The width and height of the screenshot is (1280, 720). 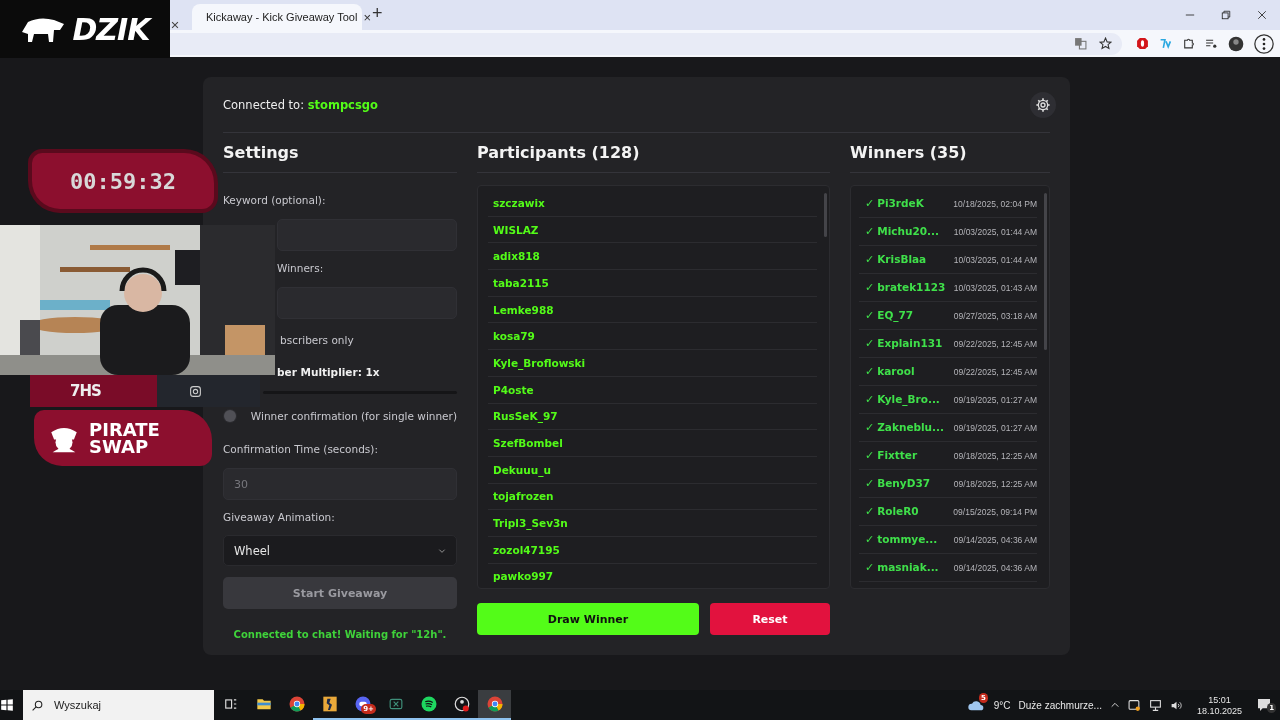 I want to click on participant-name: adix818, so click(x=516, y=256).